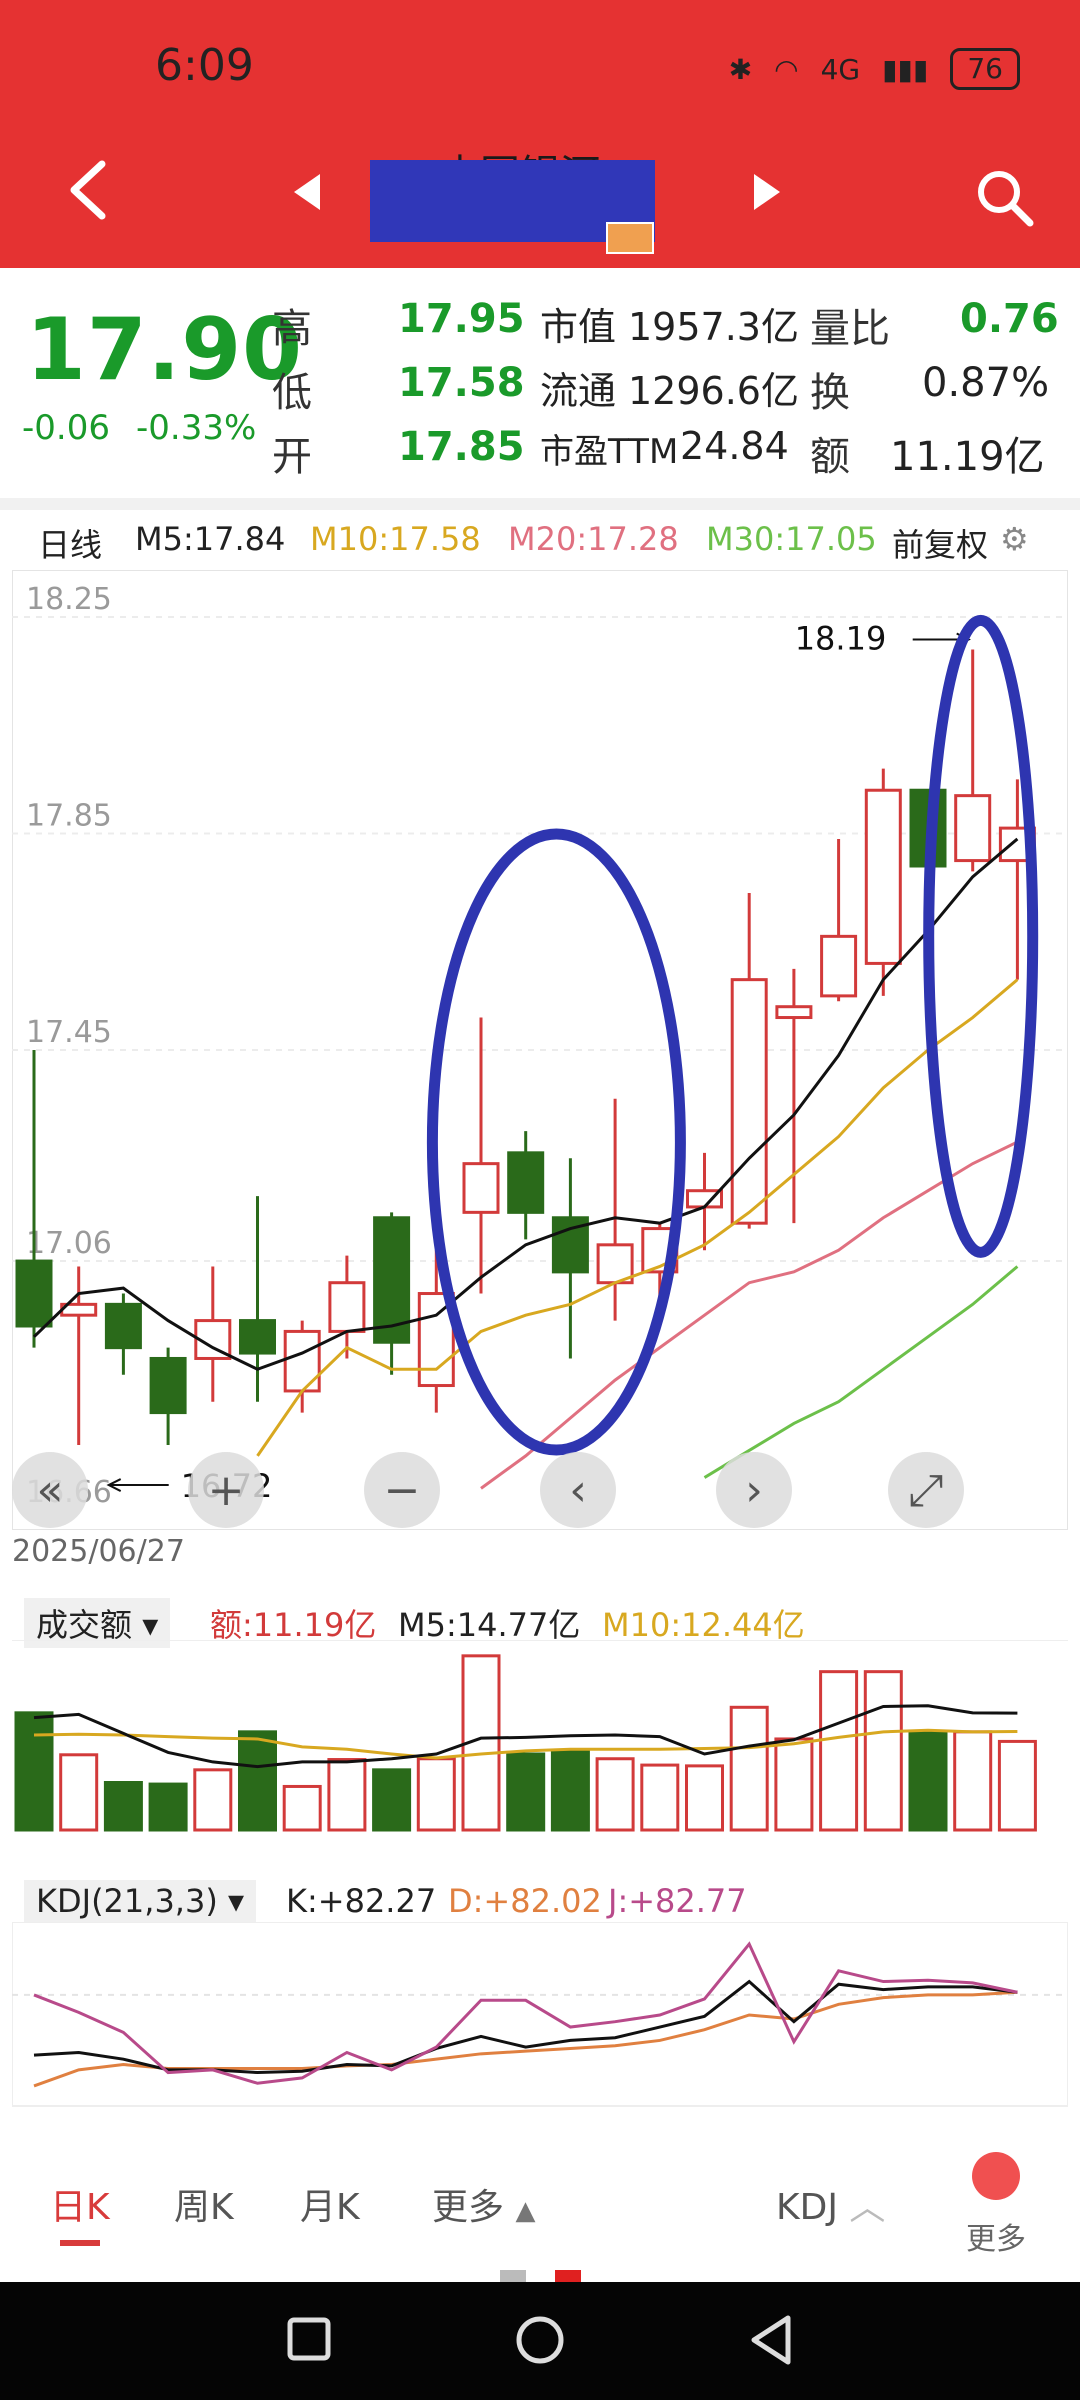 This screenshot has height=2400, width=1080. I want to click on pe-ttm-value: 24.84, so click(734, 446).